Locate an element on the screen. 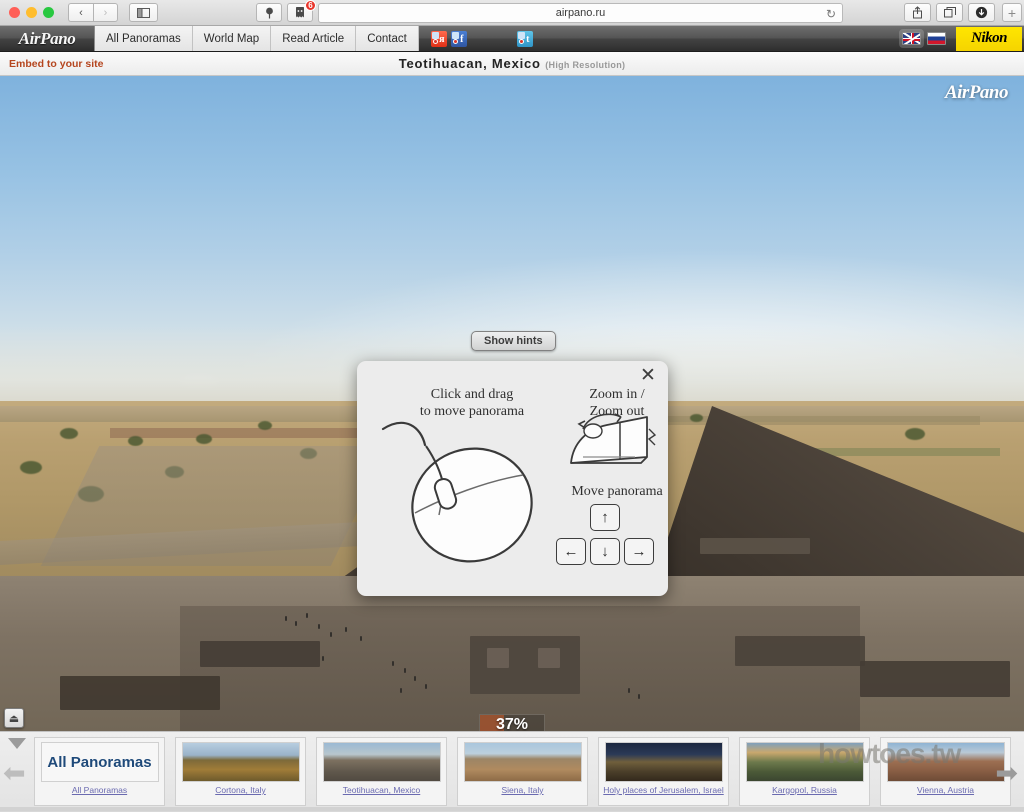  scroll-wheel-illustration-icon is located at coordinates (613, 438).